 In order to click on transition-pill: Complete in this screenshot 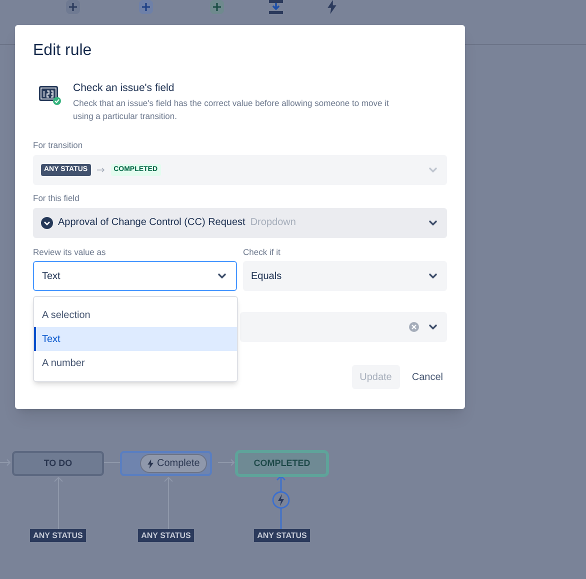, I will do `click(173, 463)`.